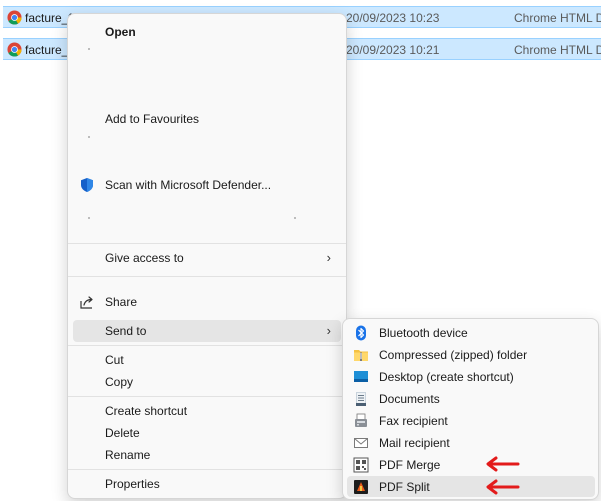 This screenshot has height=501, width=601. I want to click on menu-item-label: Properties, so click(132, 484).